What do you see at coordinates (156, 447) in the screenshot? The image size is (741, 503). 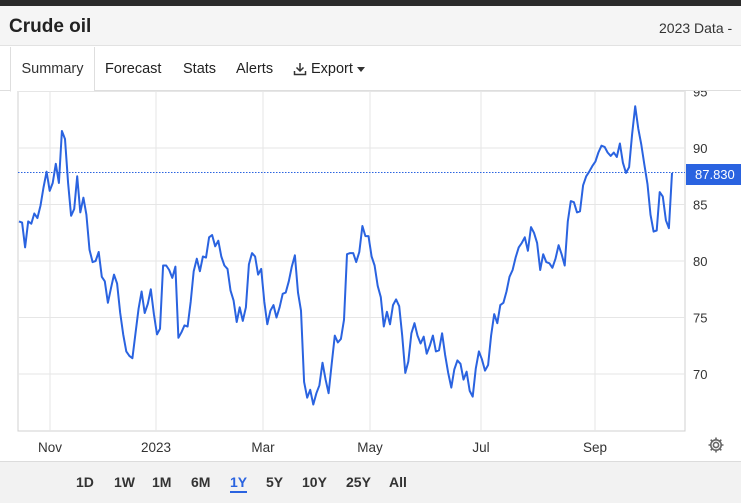 I see `x-tick-label: 2023` at bounding box center [156, 447].